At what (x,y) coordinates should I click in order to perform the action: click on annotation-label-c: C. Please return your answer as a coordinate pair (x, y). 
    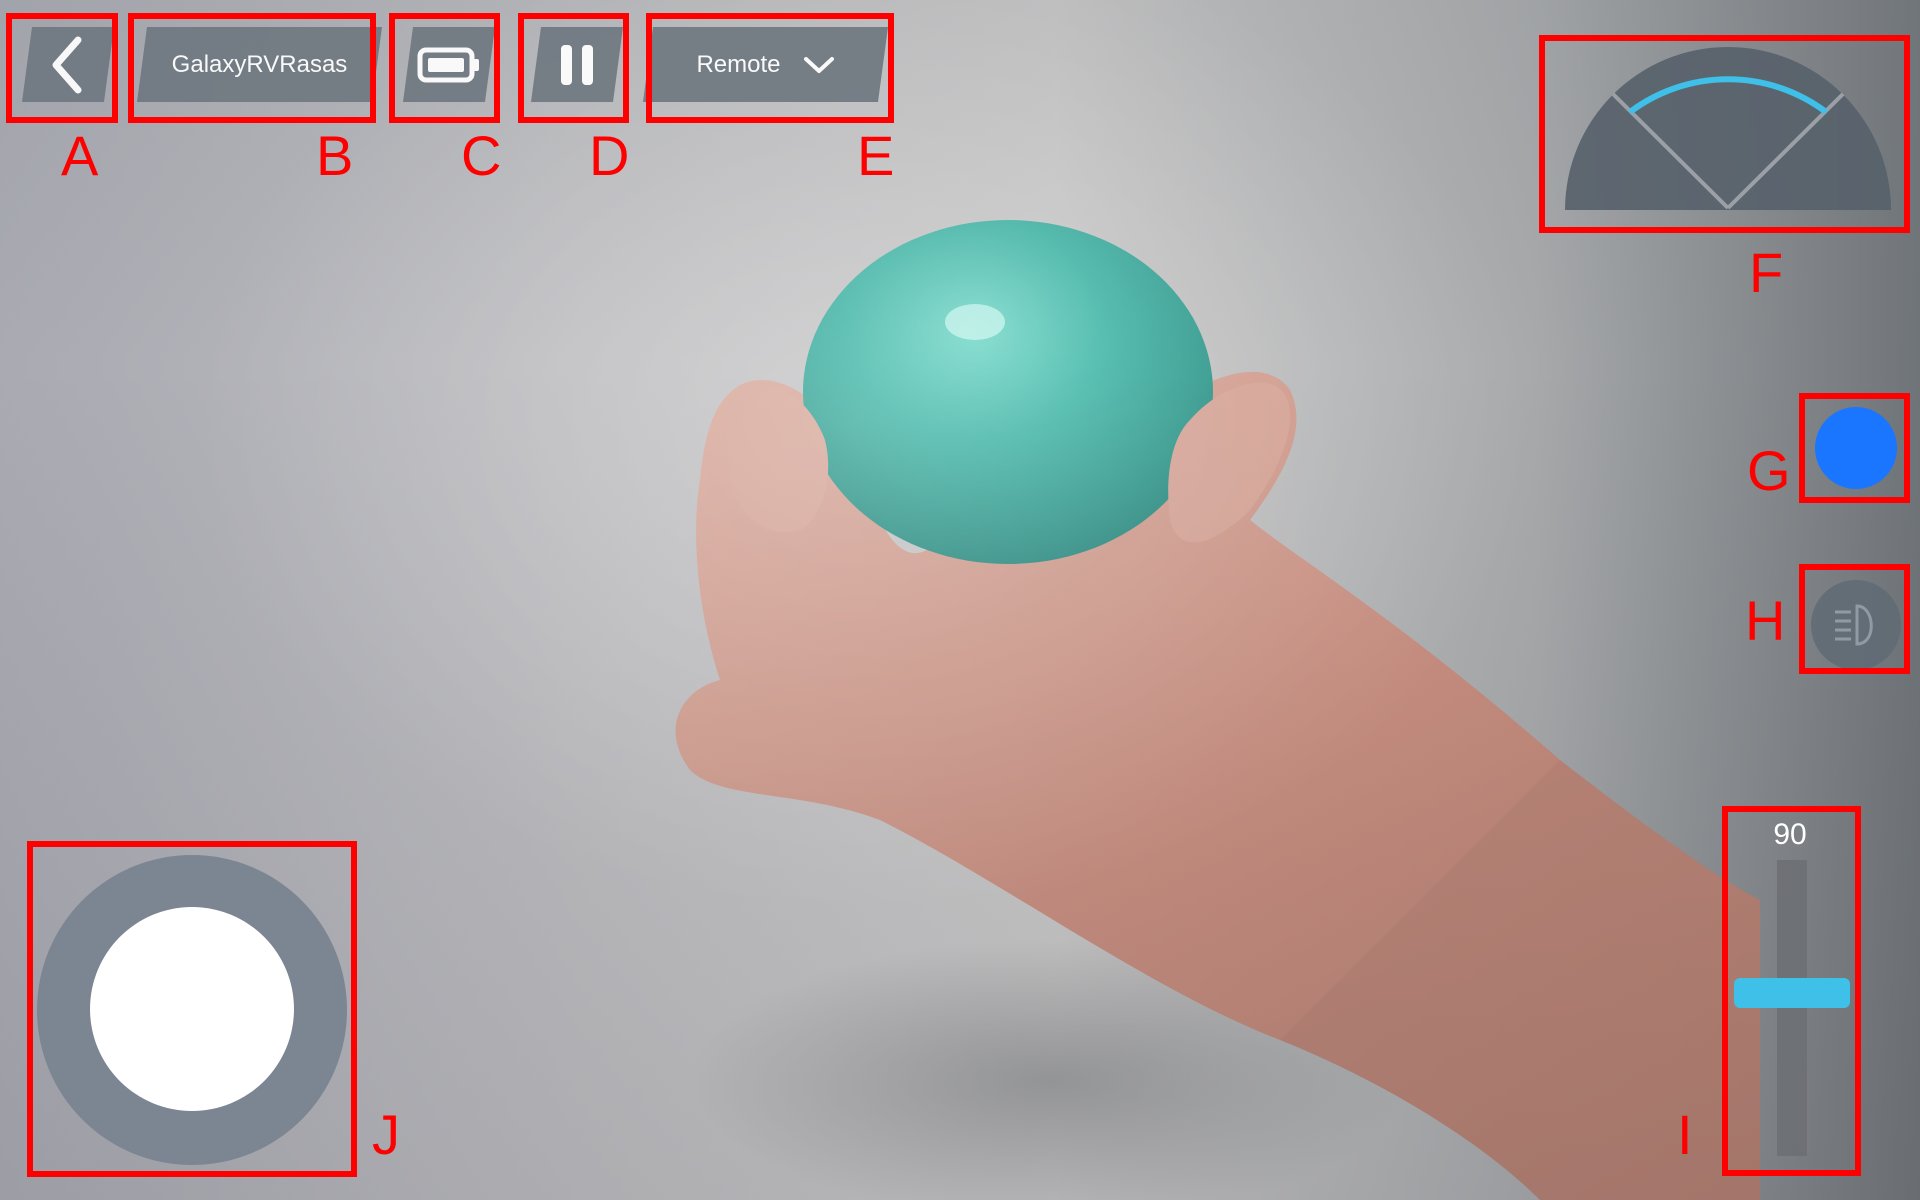
    Looking at the image, I should click on (481, 155).